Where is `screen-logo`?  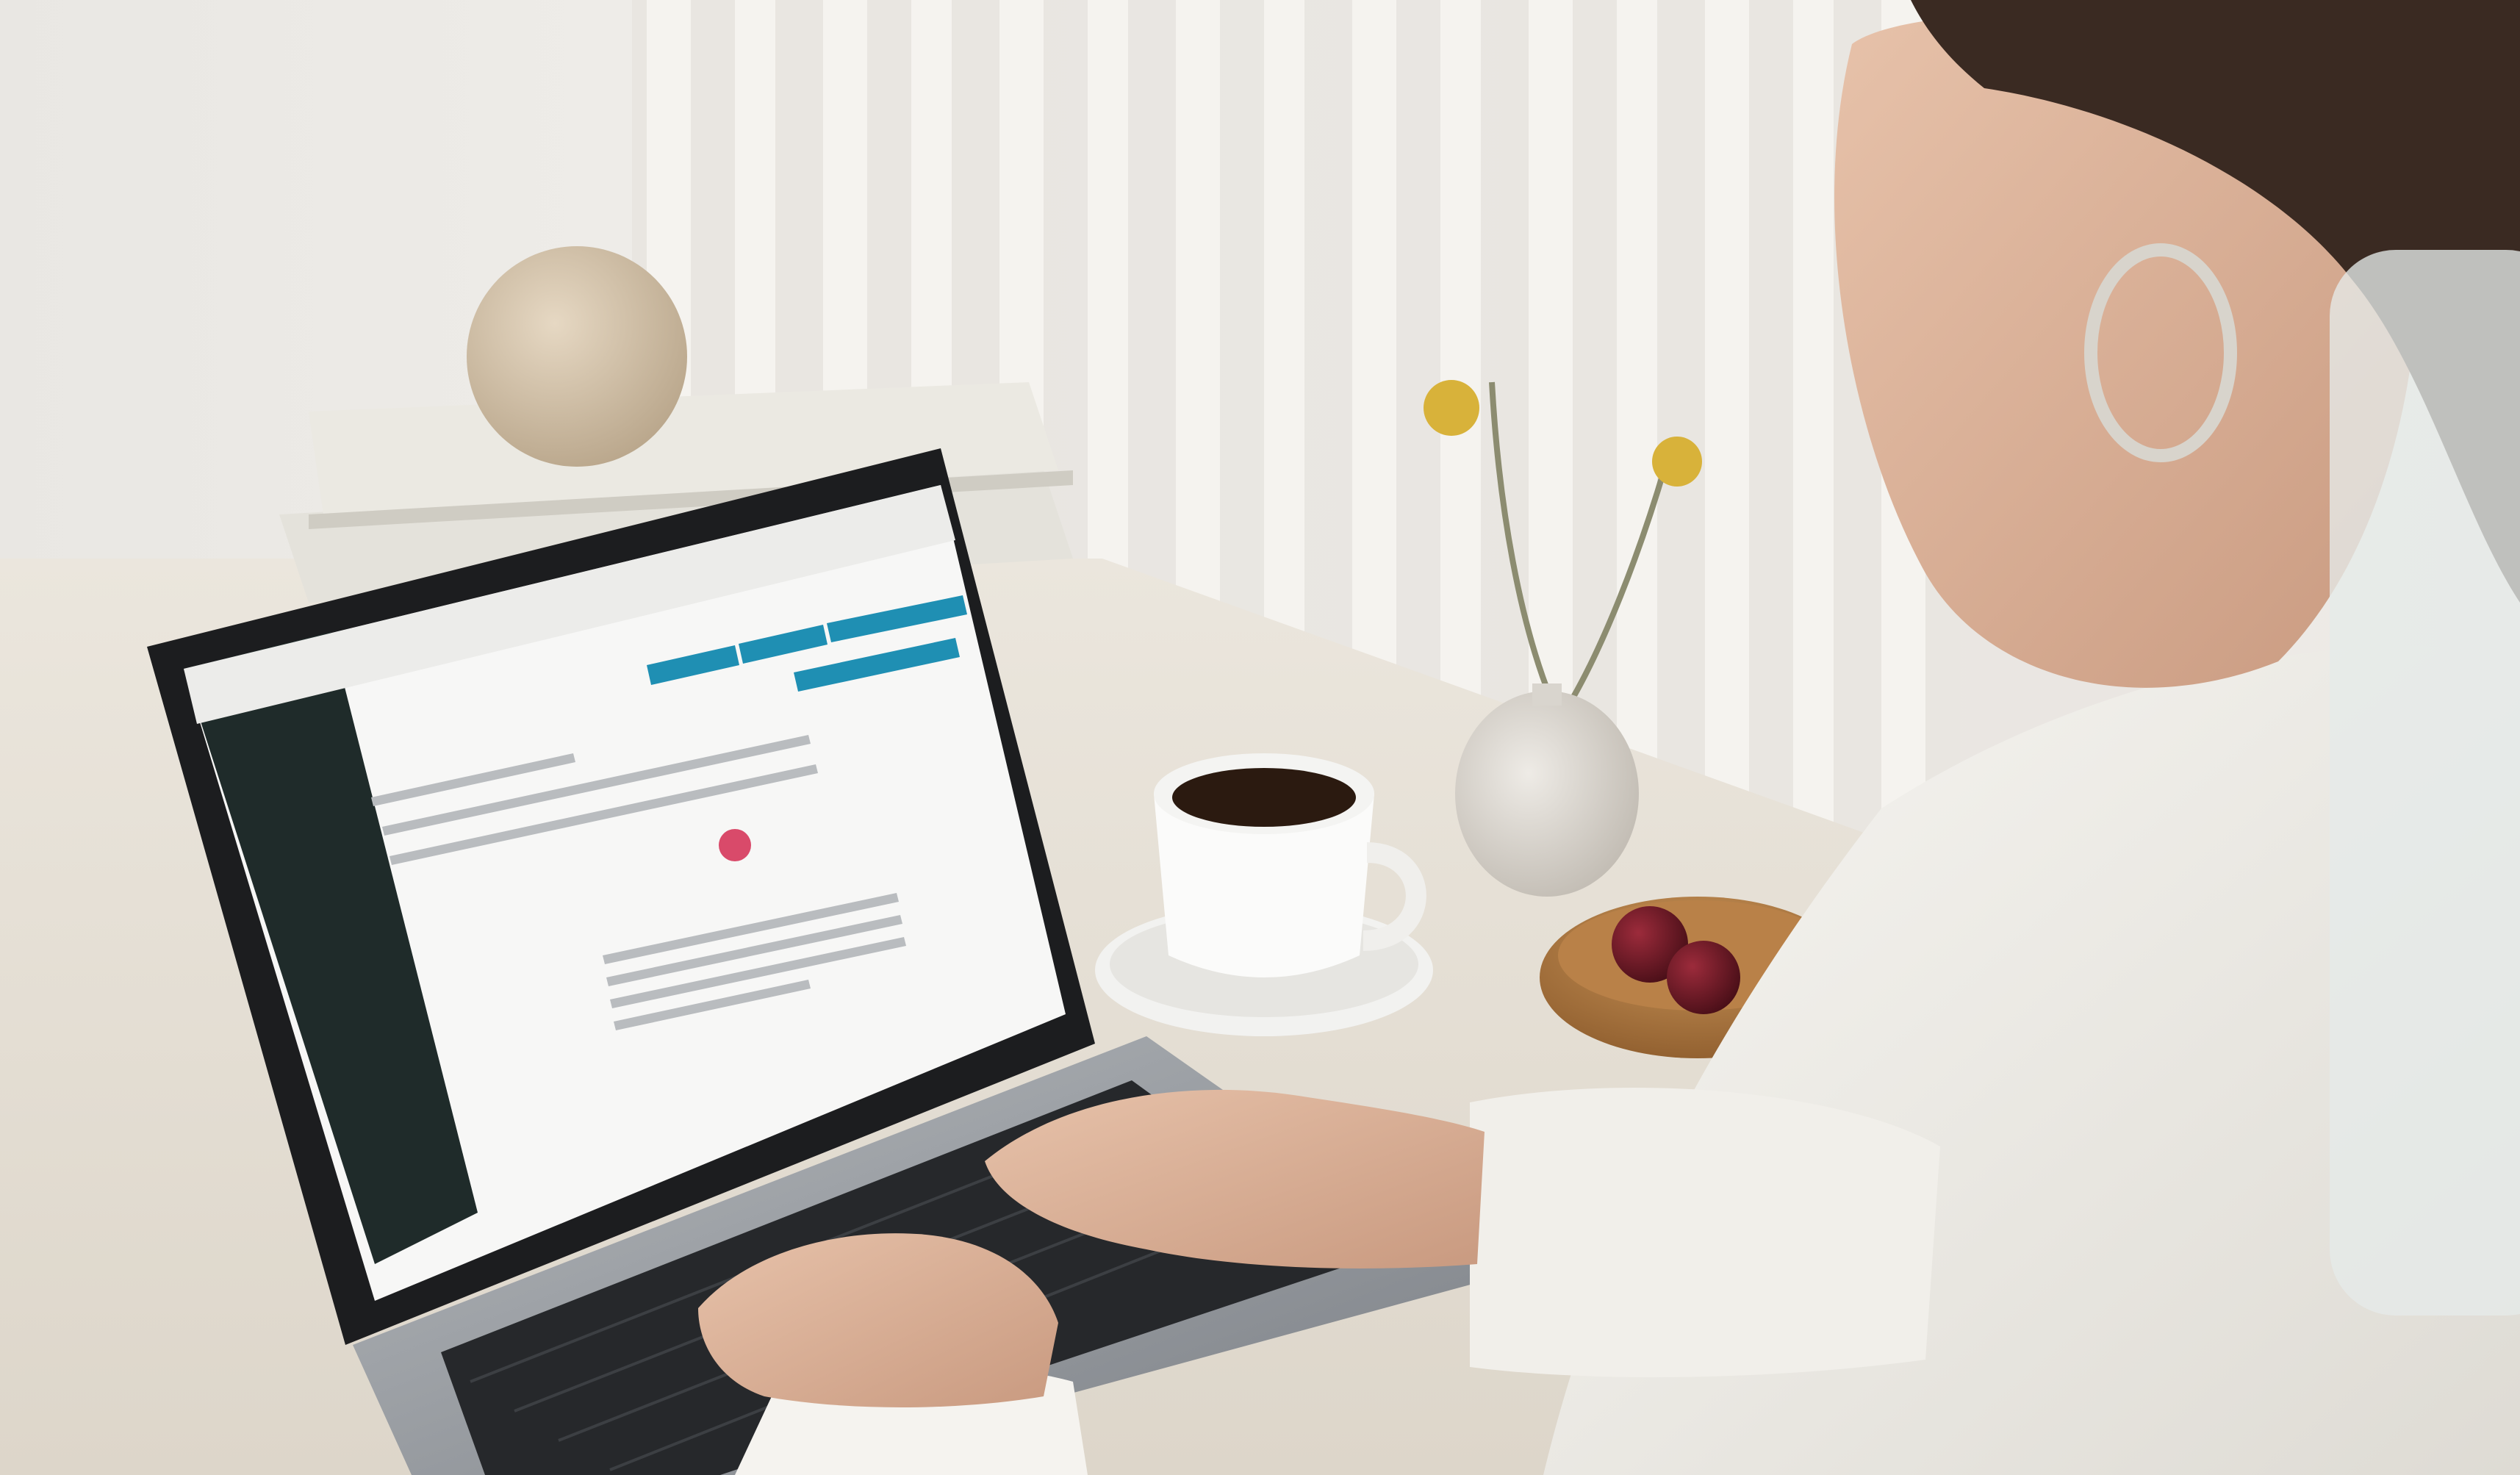
screen-logo is located at coordinates (735, 845).